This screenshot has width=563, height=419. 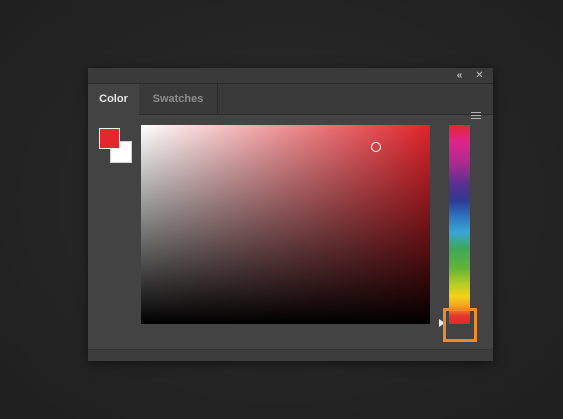 I want to click on collapse-icon: «, so click(x=459, y=75).